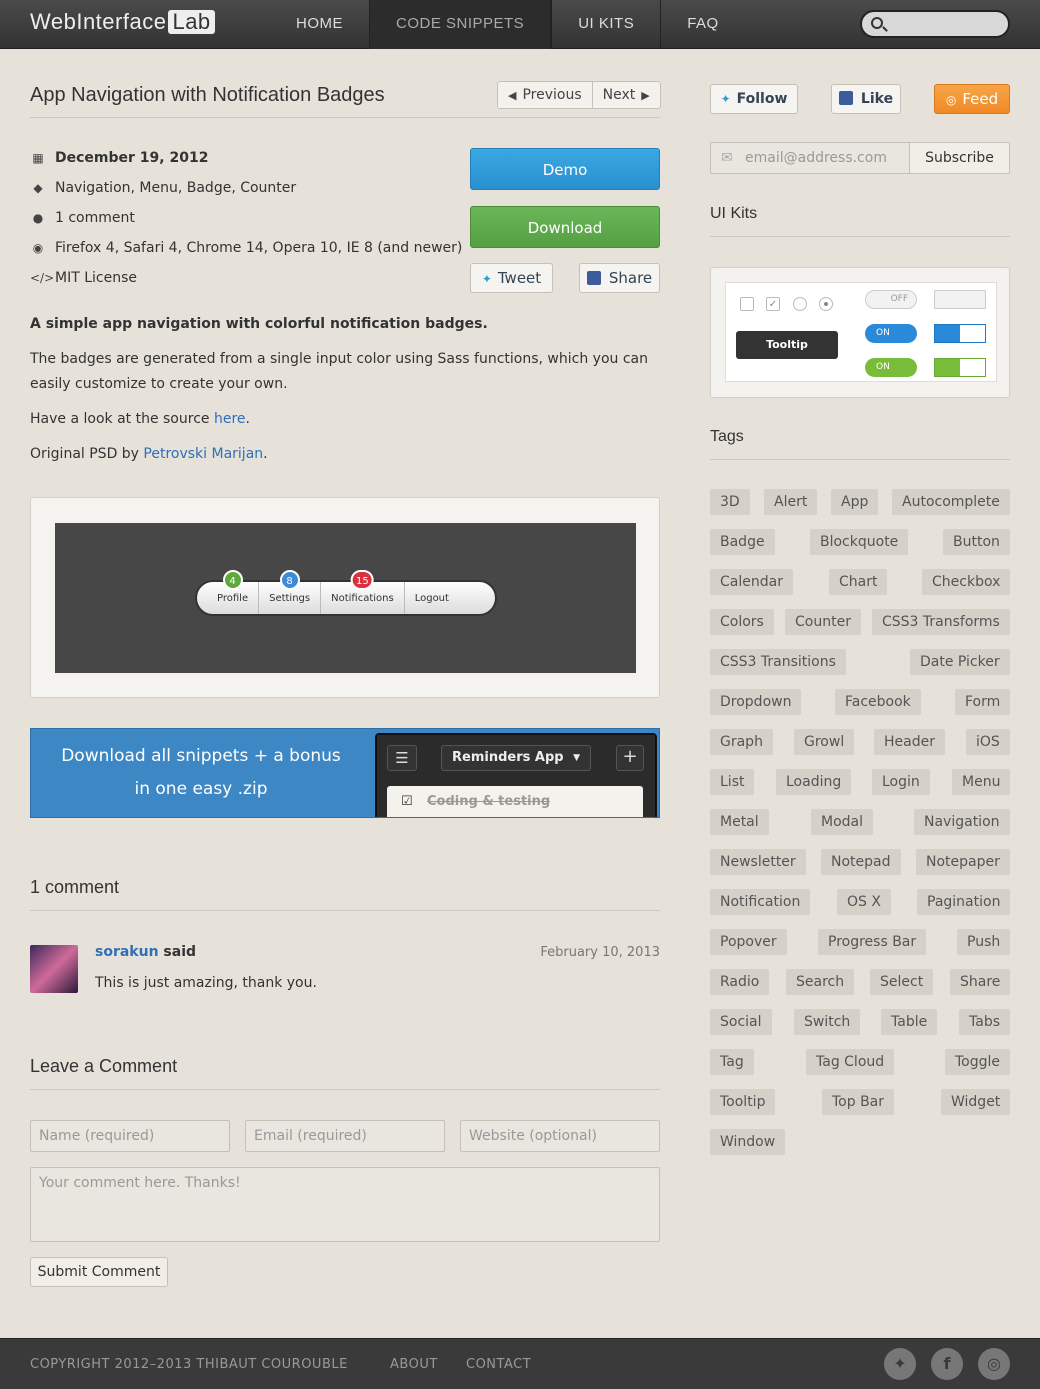  What do you see at coordinates (994, 1364) in the screenshot?
I see `rss-icon: ◎` at bounding box center [994, 1364].